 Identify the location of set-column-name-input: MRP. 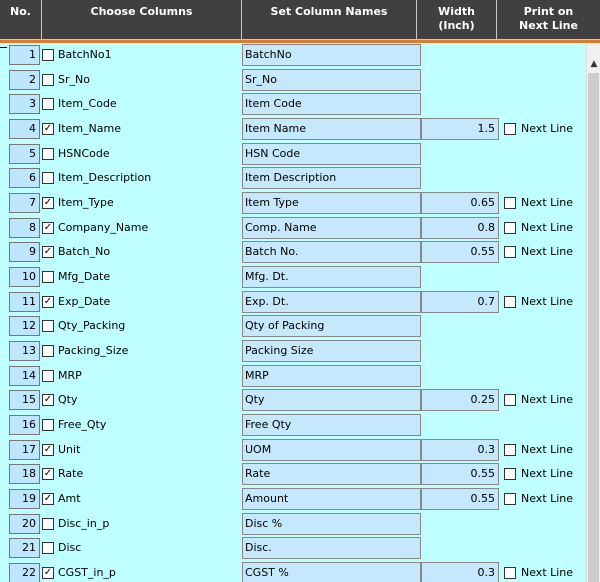
(331, 375).